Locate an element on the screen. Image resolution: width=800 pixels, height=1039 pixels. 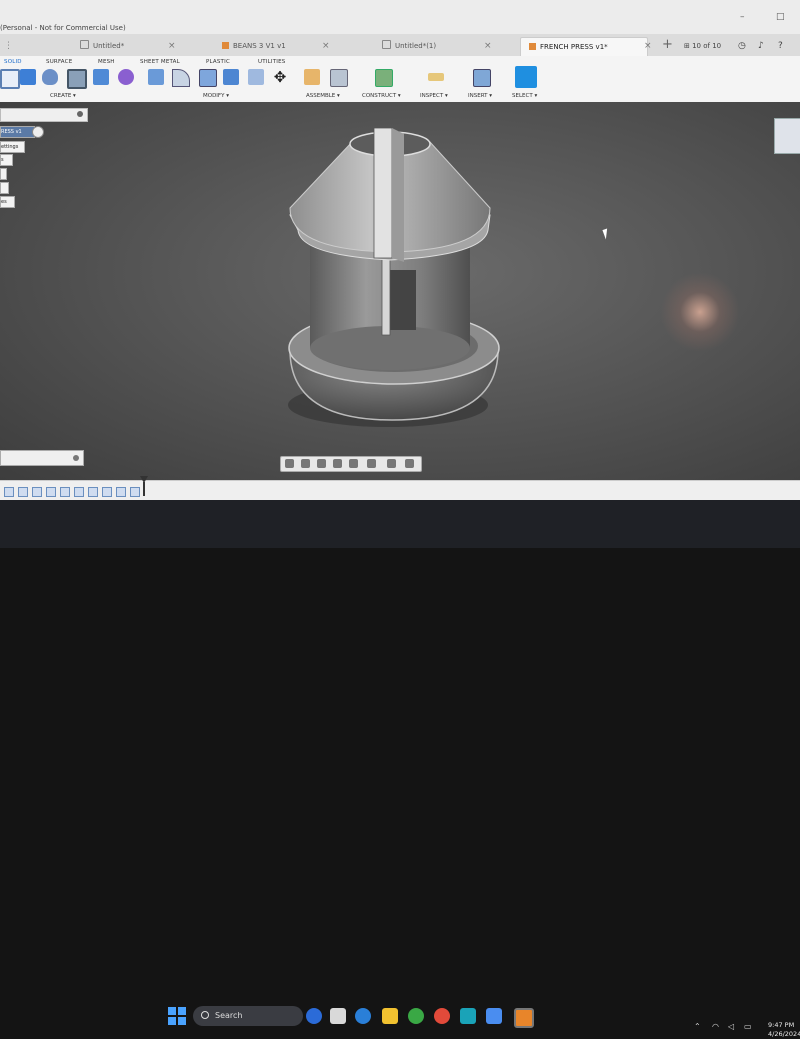
minimize-button: – is located at coordinates (742, 17).